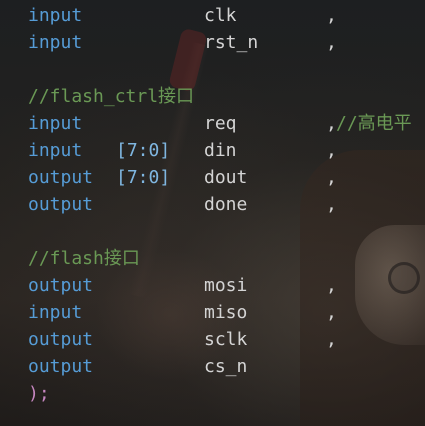 This screenshot has height=426, width=425. What do you see at coordinates (226, 366) in the screenshot?
I see `port-name: cs_n` at bounding box center [226, 366].